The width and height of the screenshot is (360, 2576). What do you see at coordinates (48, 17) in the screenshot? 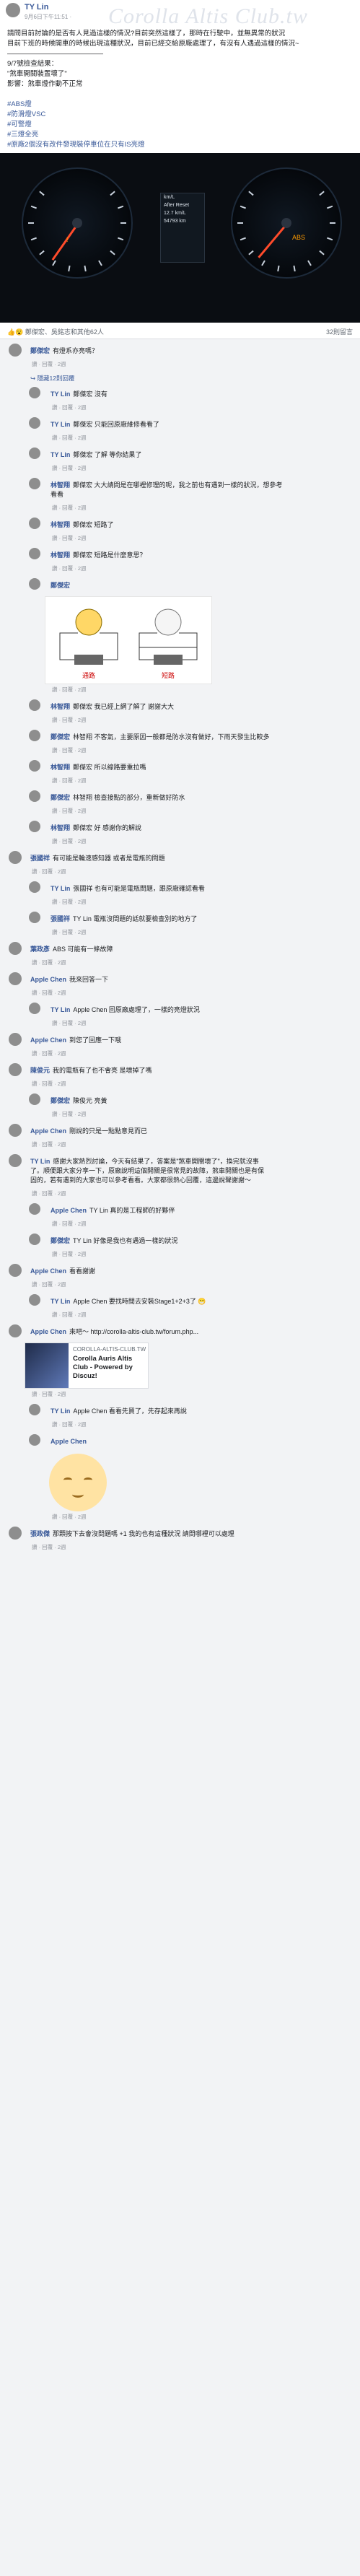
I see `post-time: 9月6日下午11:51 ·` at bounding box center [48, 17].